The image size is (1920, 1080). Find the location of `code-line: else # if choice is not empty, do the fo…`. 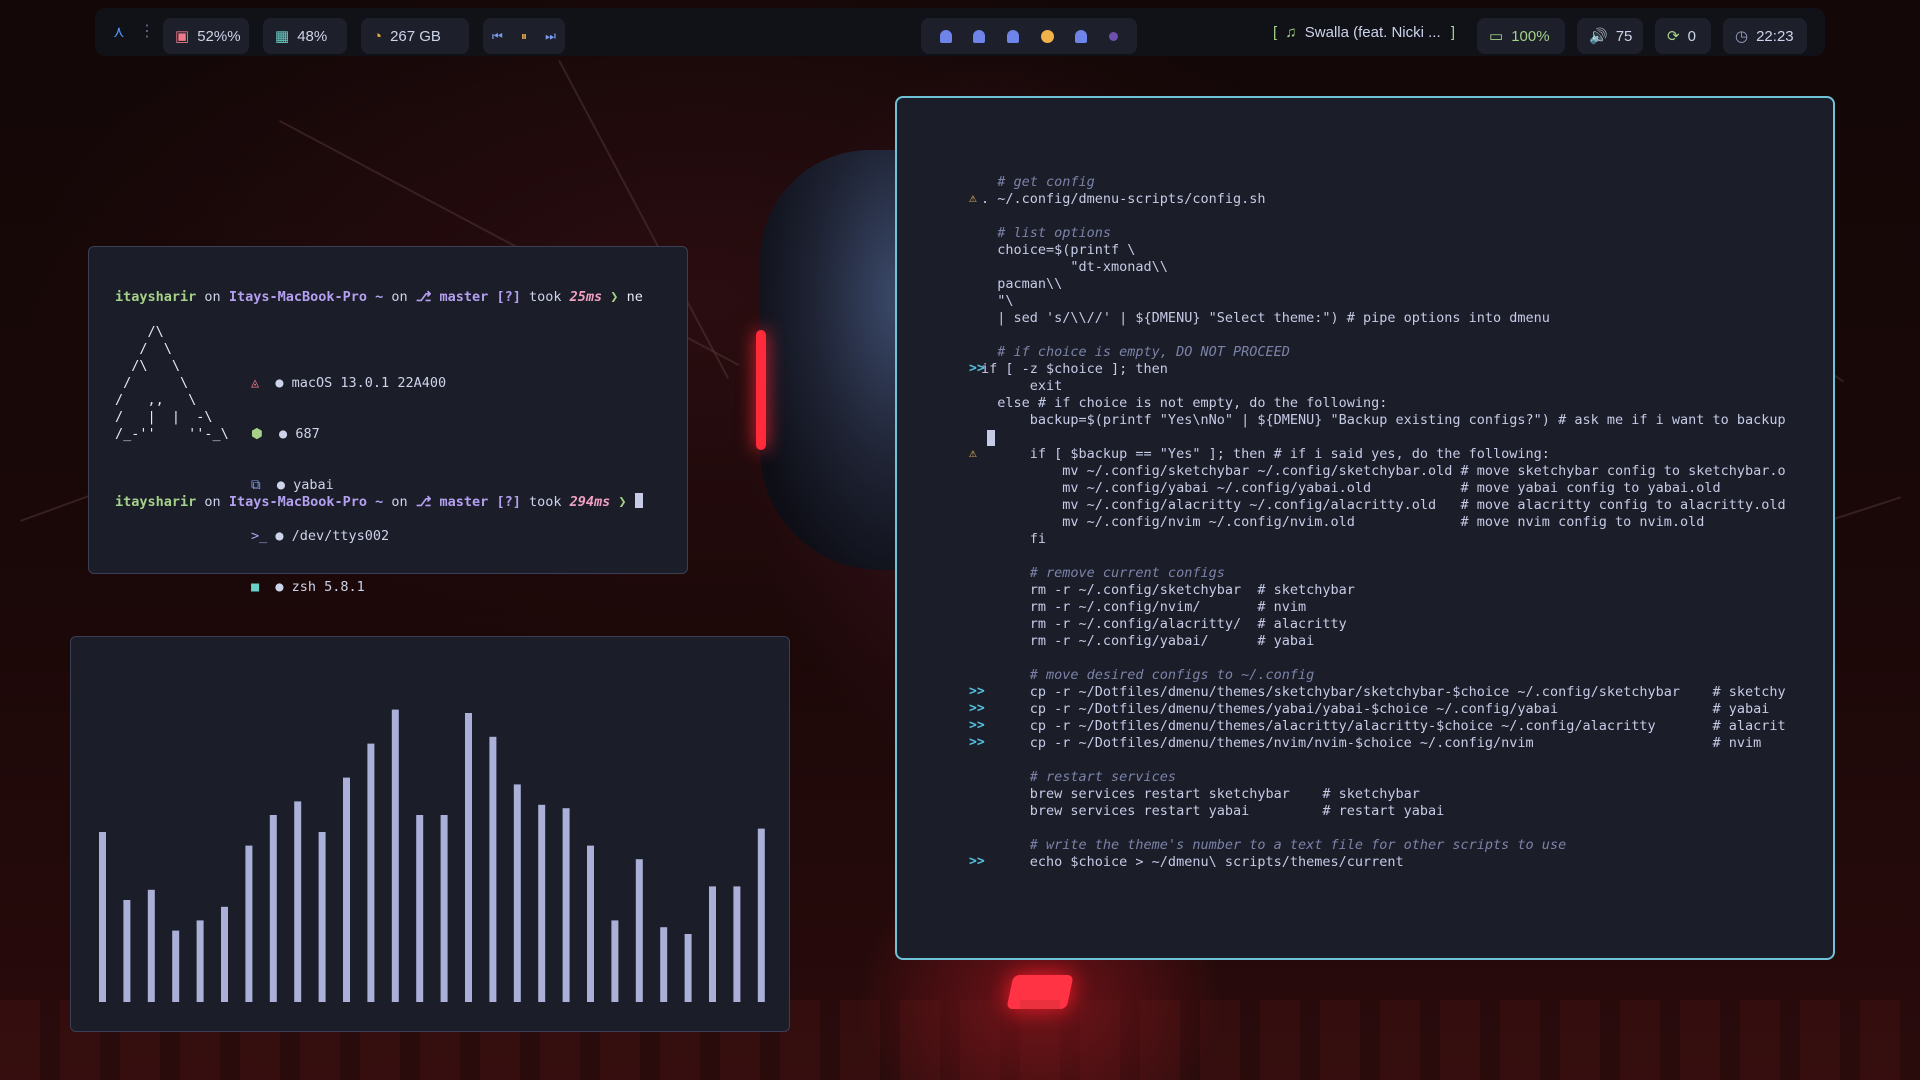

code-line: else # if choice is not empty, do the fo… is located at coordinates (1184, 403).